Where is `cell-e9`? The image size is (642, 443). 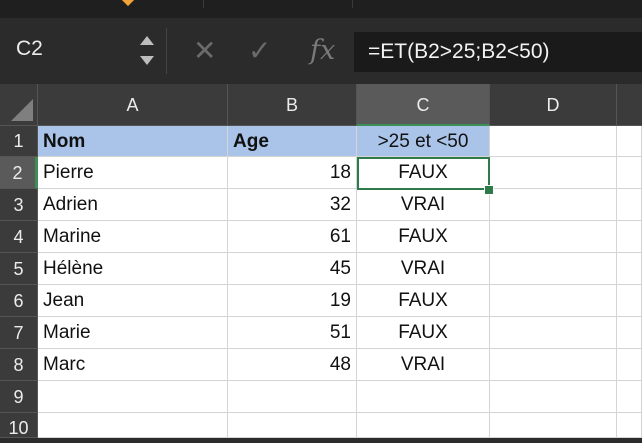 cell-e9 is located at coordinates (629, 397).